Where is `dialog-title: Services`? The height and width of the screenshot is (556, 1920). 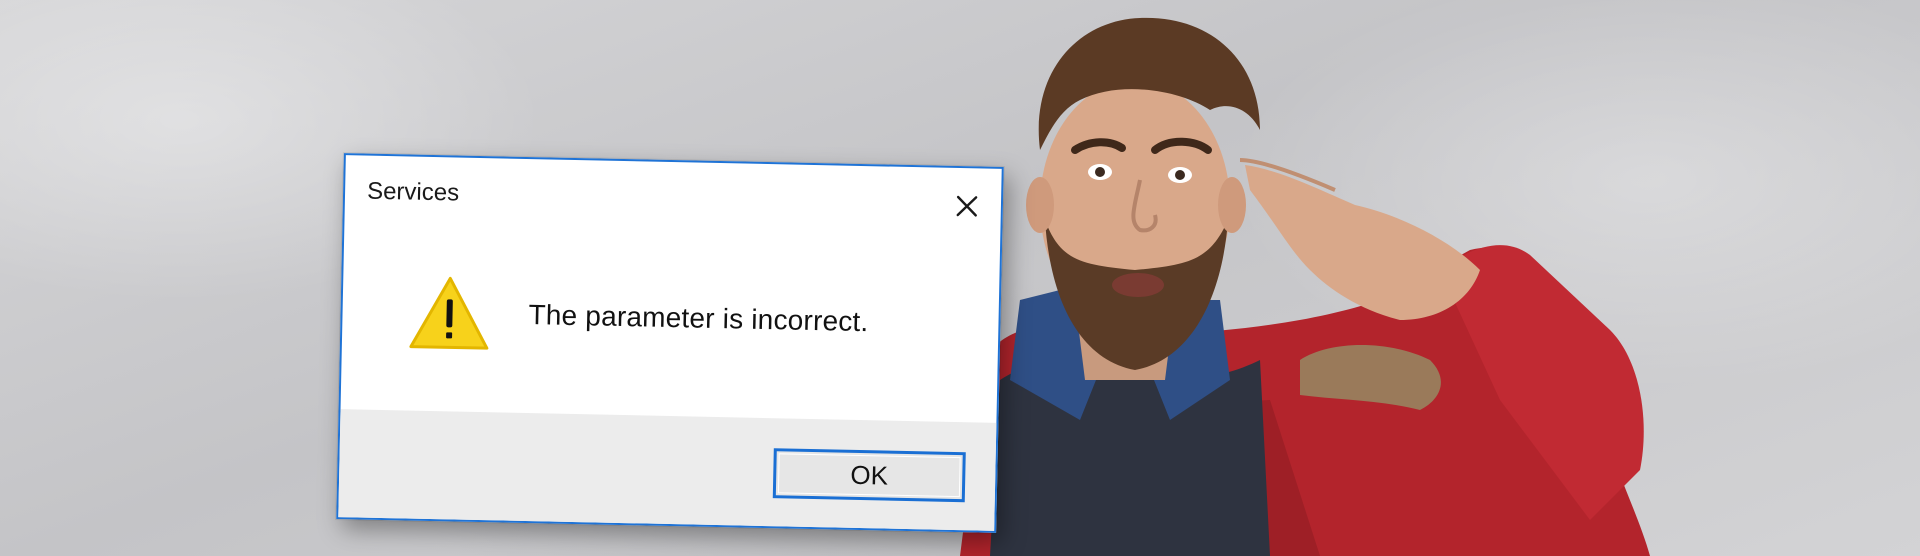
dialog-title: Services is located at coordinates (413, 192).